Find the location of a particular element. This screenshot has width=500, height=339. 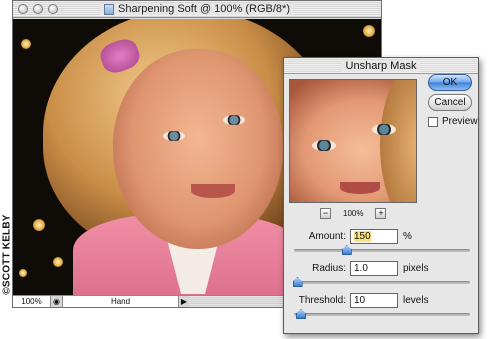

radius-slider-track is located at coordinates (382, 282).